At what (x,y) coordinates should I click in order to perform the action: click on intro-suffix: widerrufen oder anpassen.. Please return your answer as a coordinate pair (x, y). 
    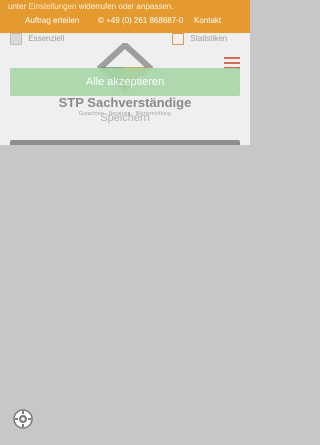
    Looking at the image, I should click on (126, 6).